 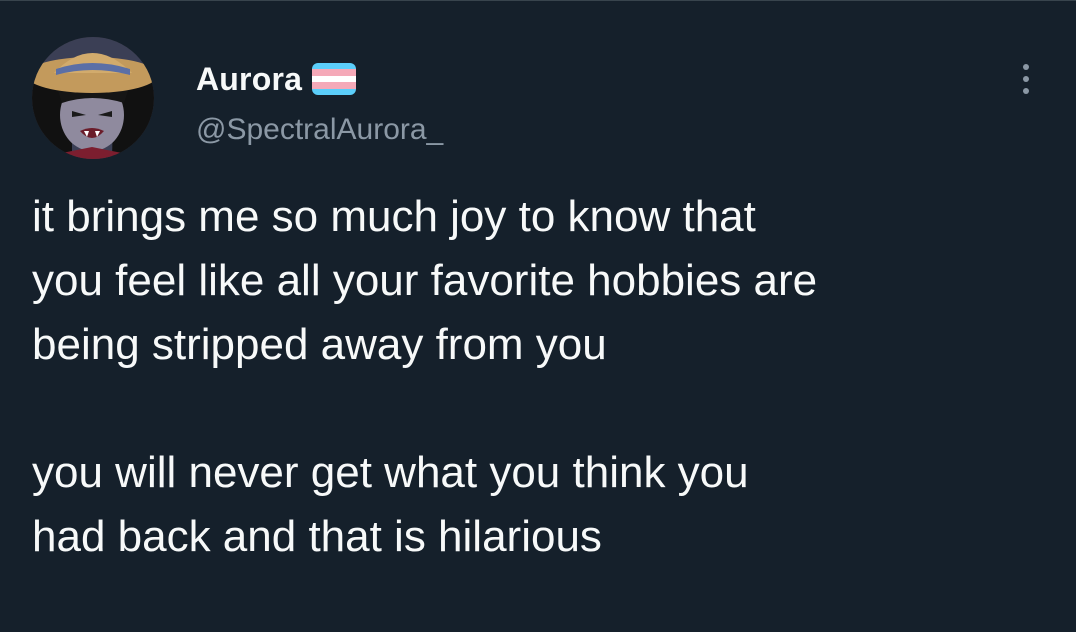 I want to click on avatar, so click(x=93, y=98).